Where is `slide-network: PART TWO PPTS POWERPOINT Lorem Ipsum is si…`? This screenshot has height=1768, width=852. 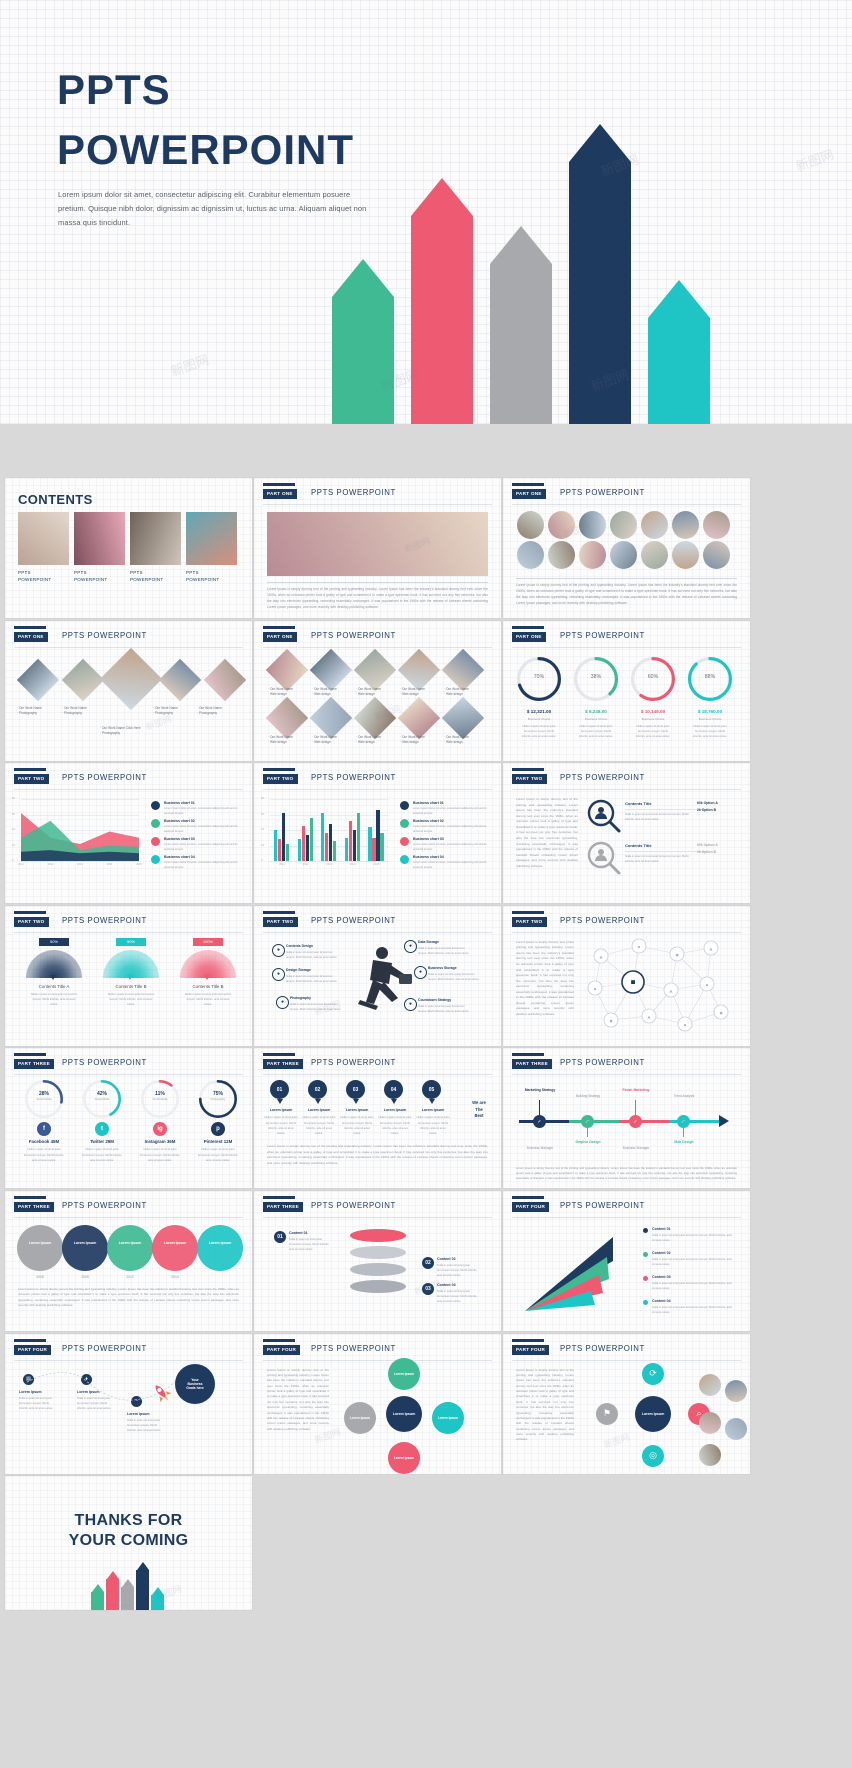
slide-network: PART TWO PPTS POWERPOINT Lorem Ipsum is si… is located at coordinates (626, 975).